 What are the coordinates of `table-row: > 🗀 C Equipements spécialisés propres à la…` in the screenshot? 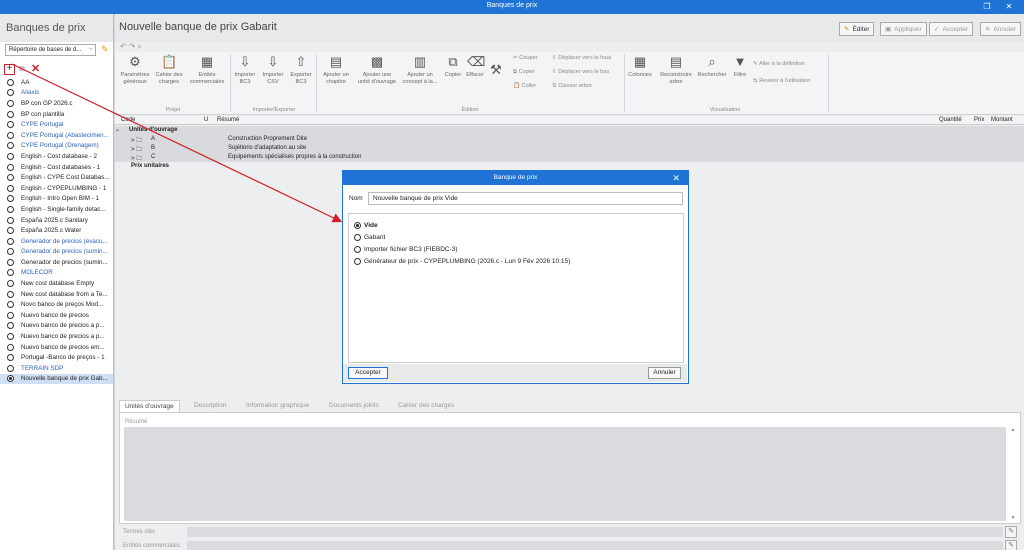 It's located at (569, 157).